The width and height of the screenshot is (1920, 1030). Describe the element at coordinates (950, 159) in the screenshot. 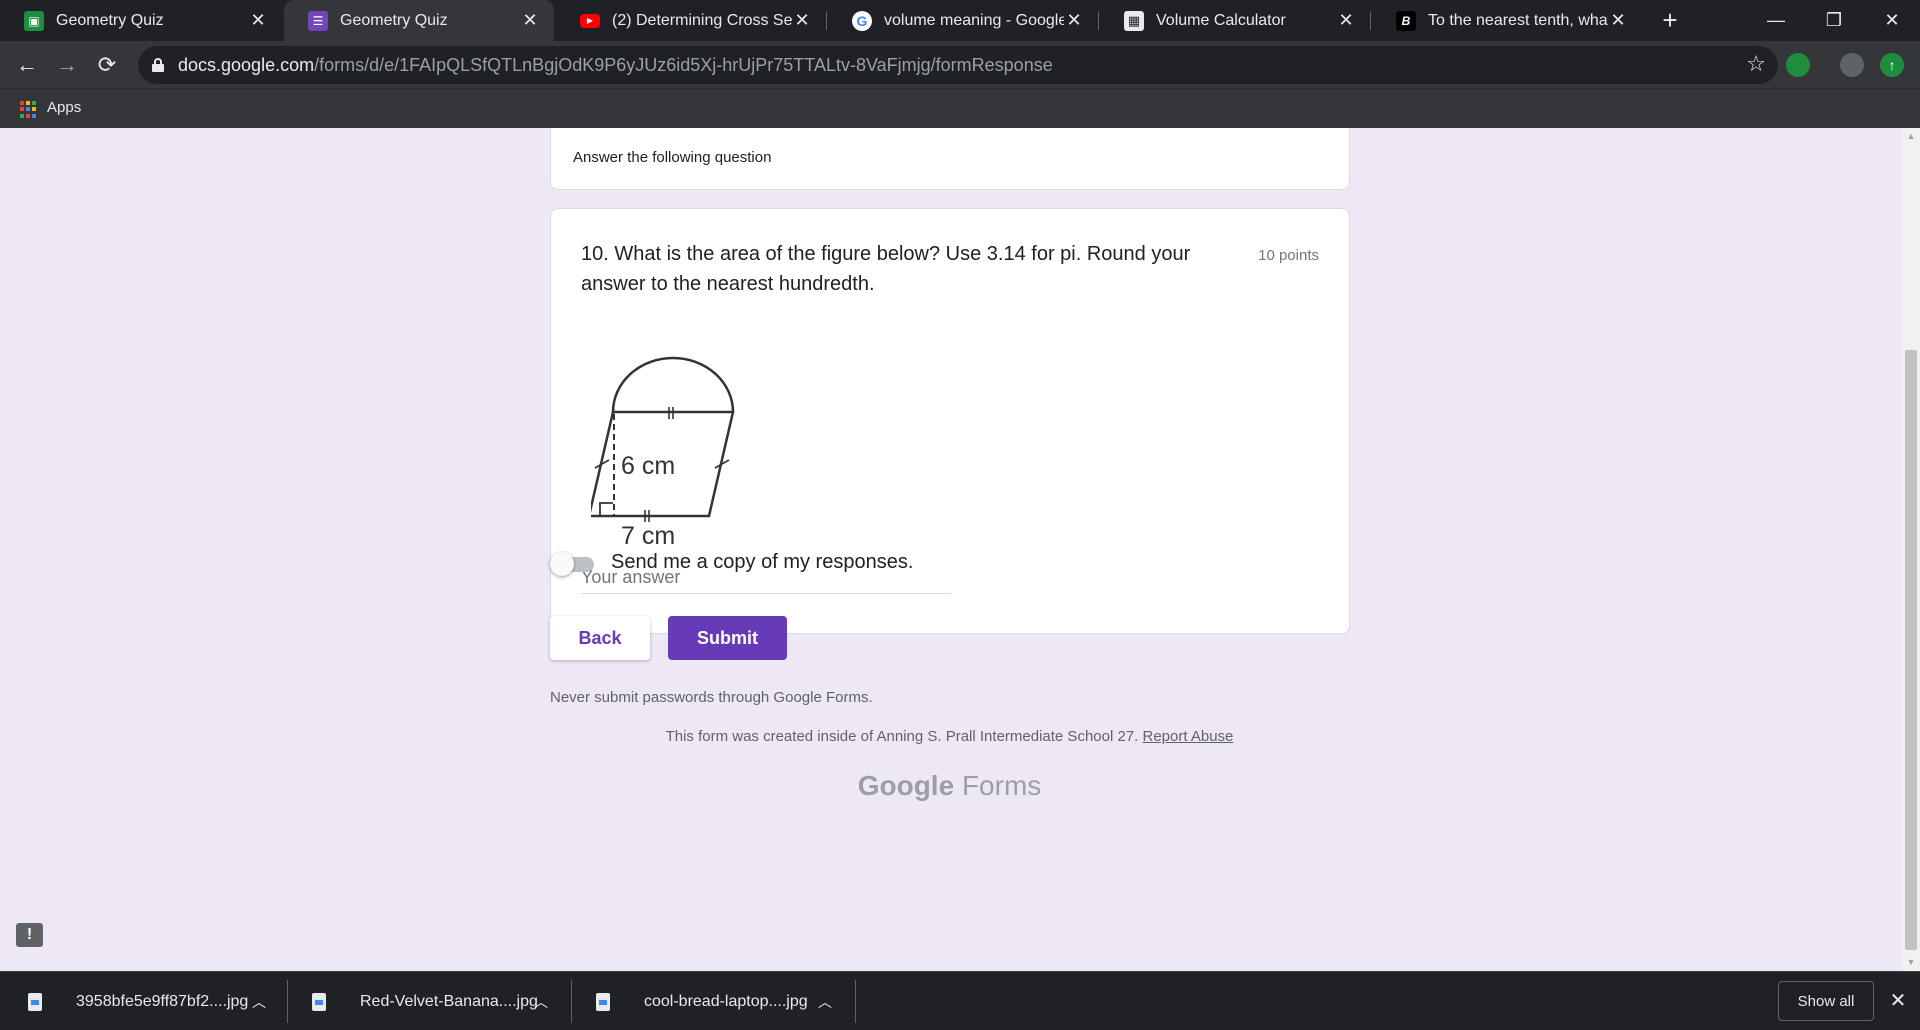

I see `section-description-card: Answer the following question` at that location.